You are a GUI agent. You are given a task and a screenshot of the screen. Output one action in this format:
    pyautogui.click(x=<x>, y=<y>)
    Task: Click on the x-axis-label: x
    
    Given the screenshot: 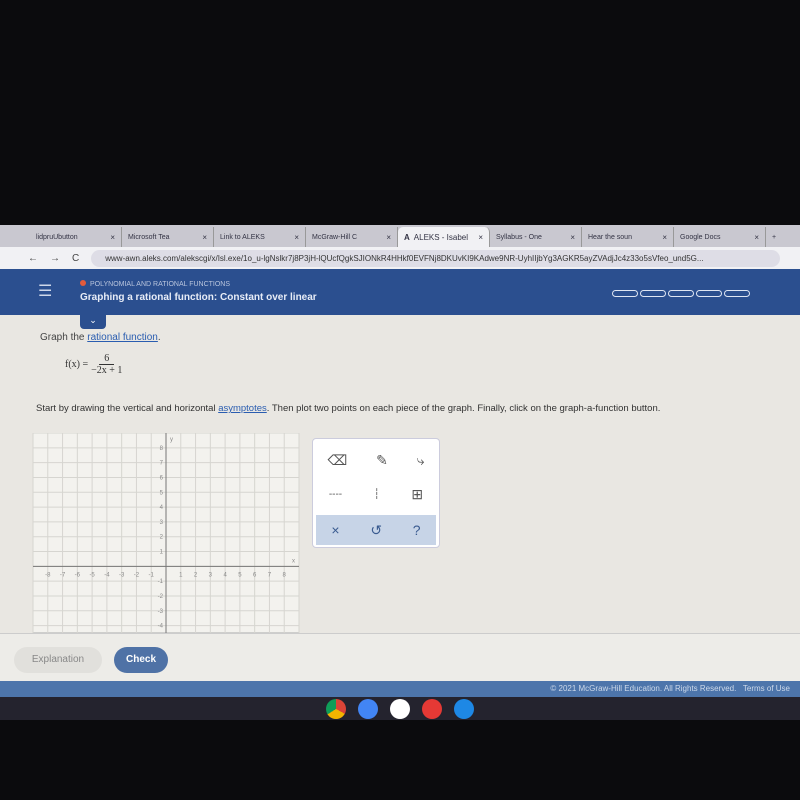 What is the action you would take?
    pyautogui.click(x=293, y=561)
    